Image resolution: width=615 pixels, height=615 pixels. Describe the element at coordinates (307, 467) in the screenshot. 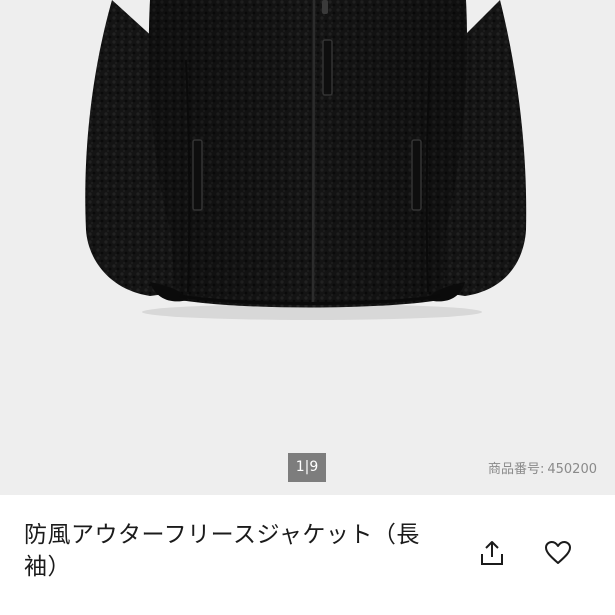

I see `image-page-indicator: 1|9` at that location.